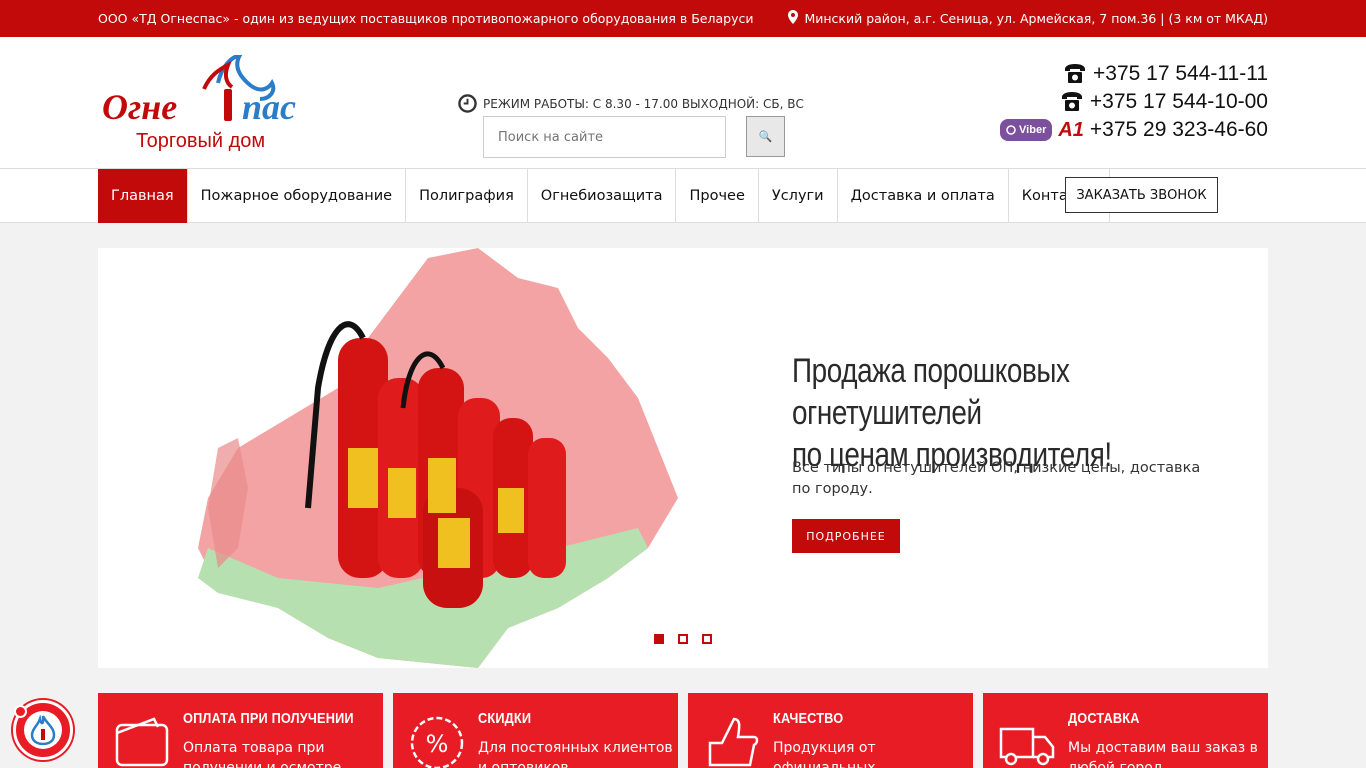  Describe the element at coordinates (798, 196) in the screenshot. I see `nav-item-services: Услуги` at that location.